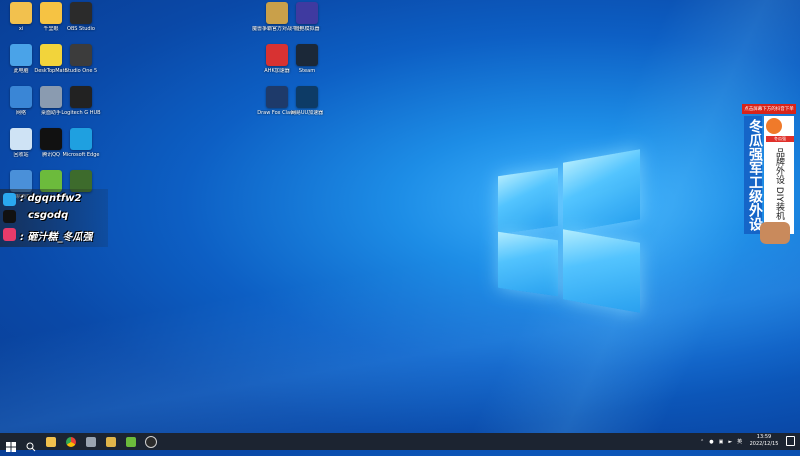 This screenshot has width=800, height=456. What do you see at coordinates (81, 113) in the screenshot?
I see `desktop-icon-label: Logitech G HUB` at bounding box center [81, 113].